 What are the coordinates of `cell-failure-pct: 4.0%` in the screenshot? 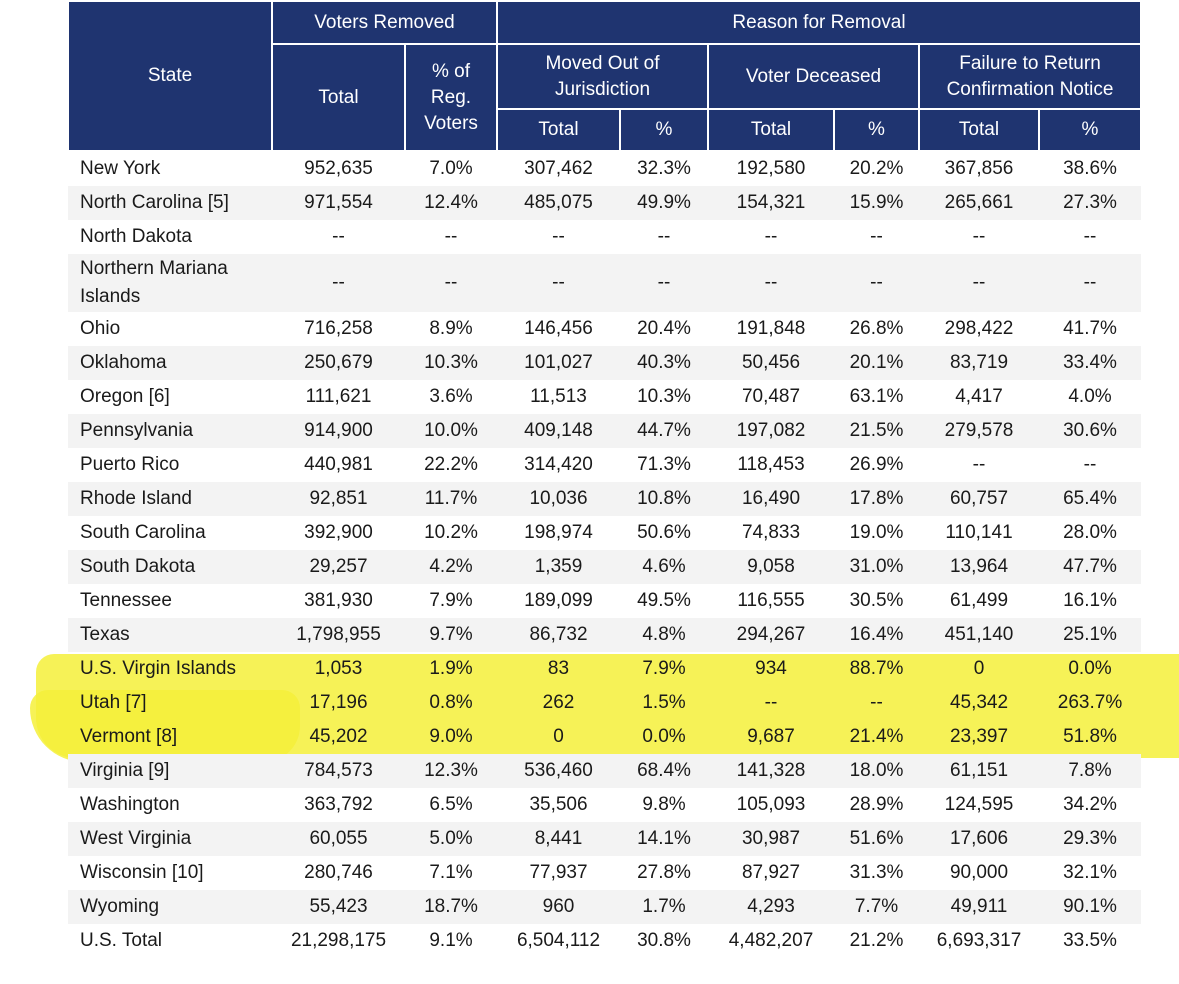 It's located at (1090, 396).